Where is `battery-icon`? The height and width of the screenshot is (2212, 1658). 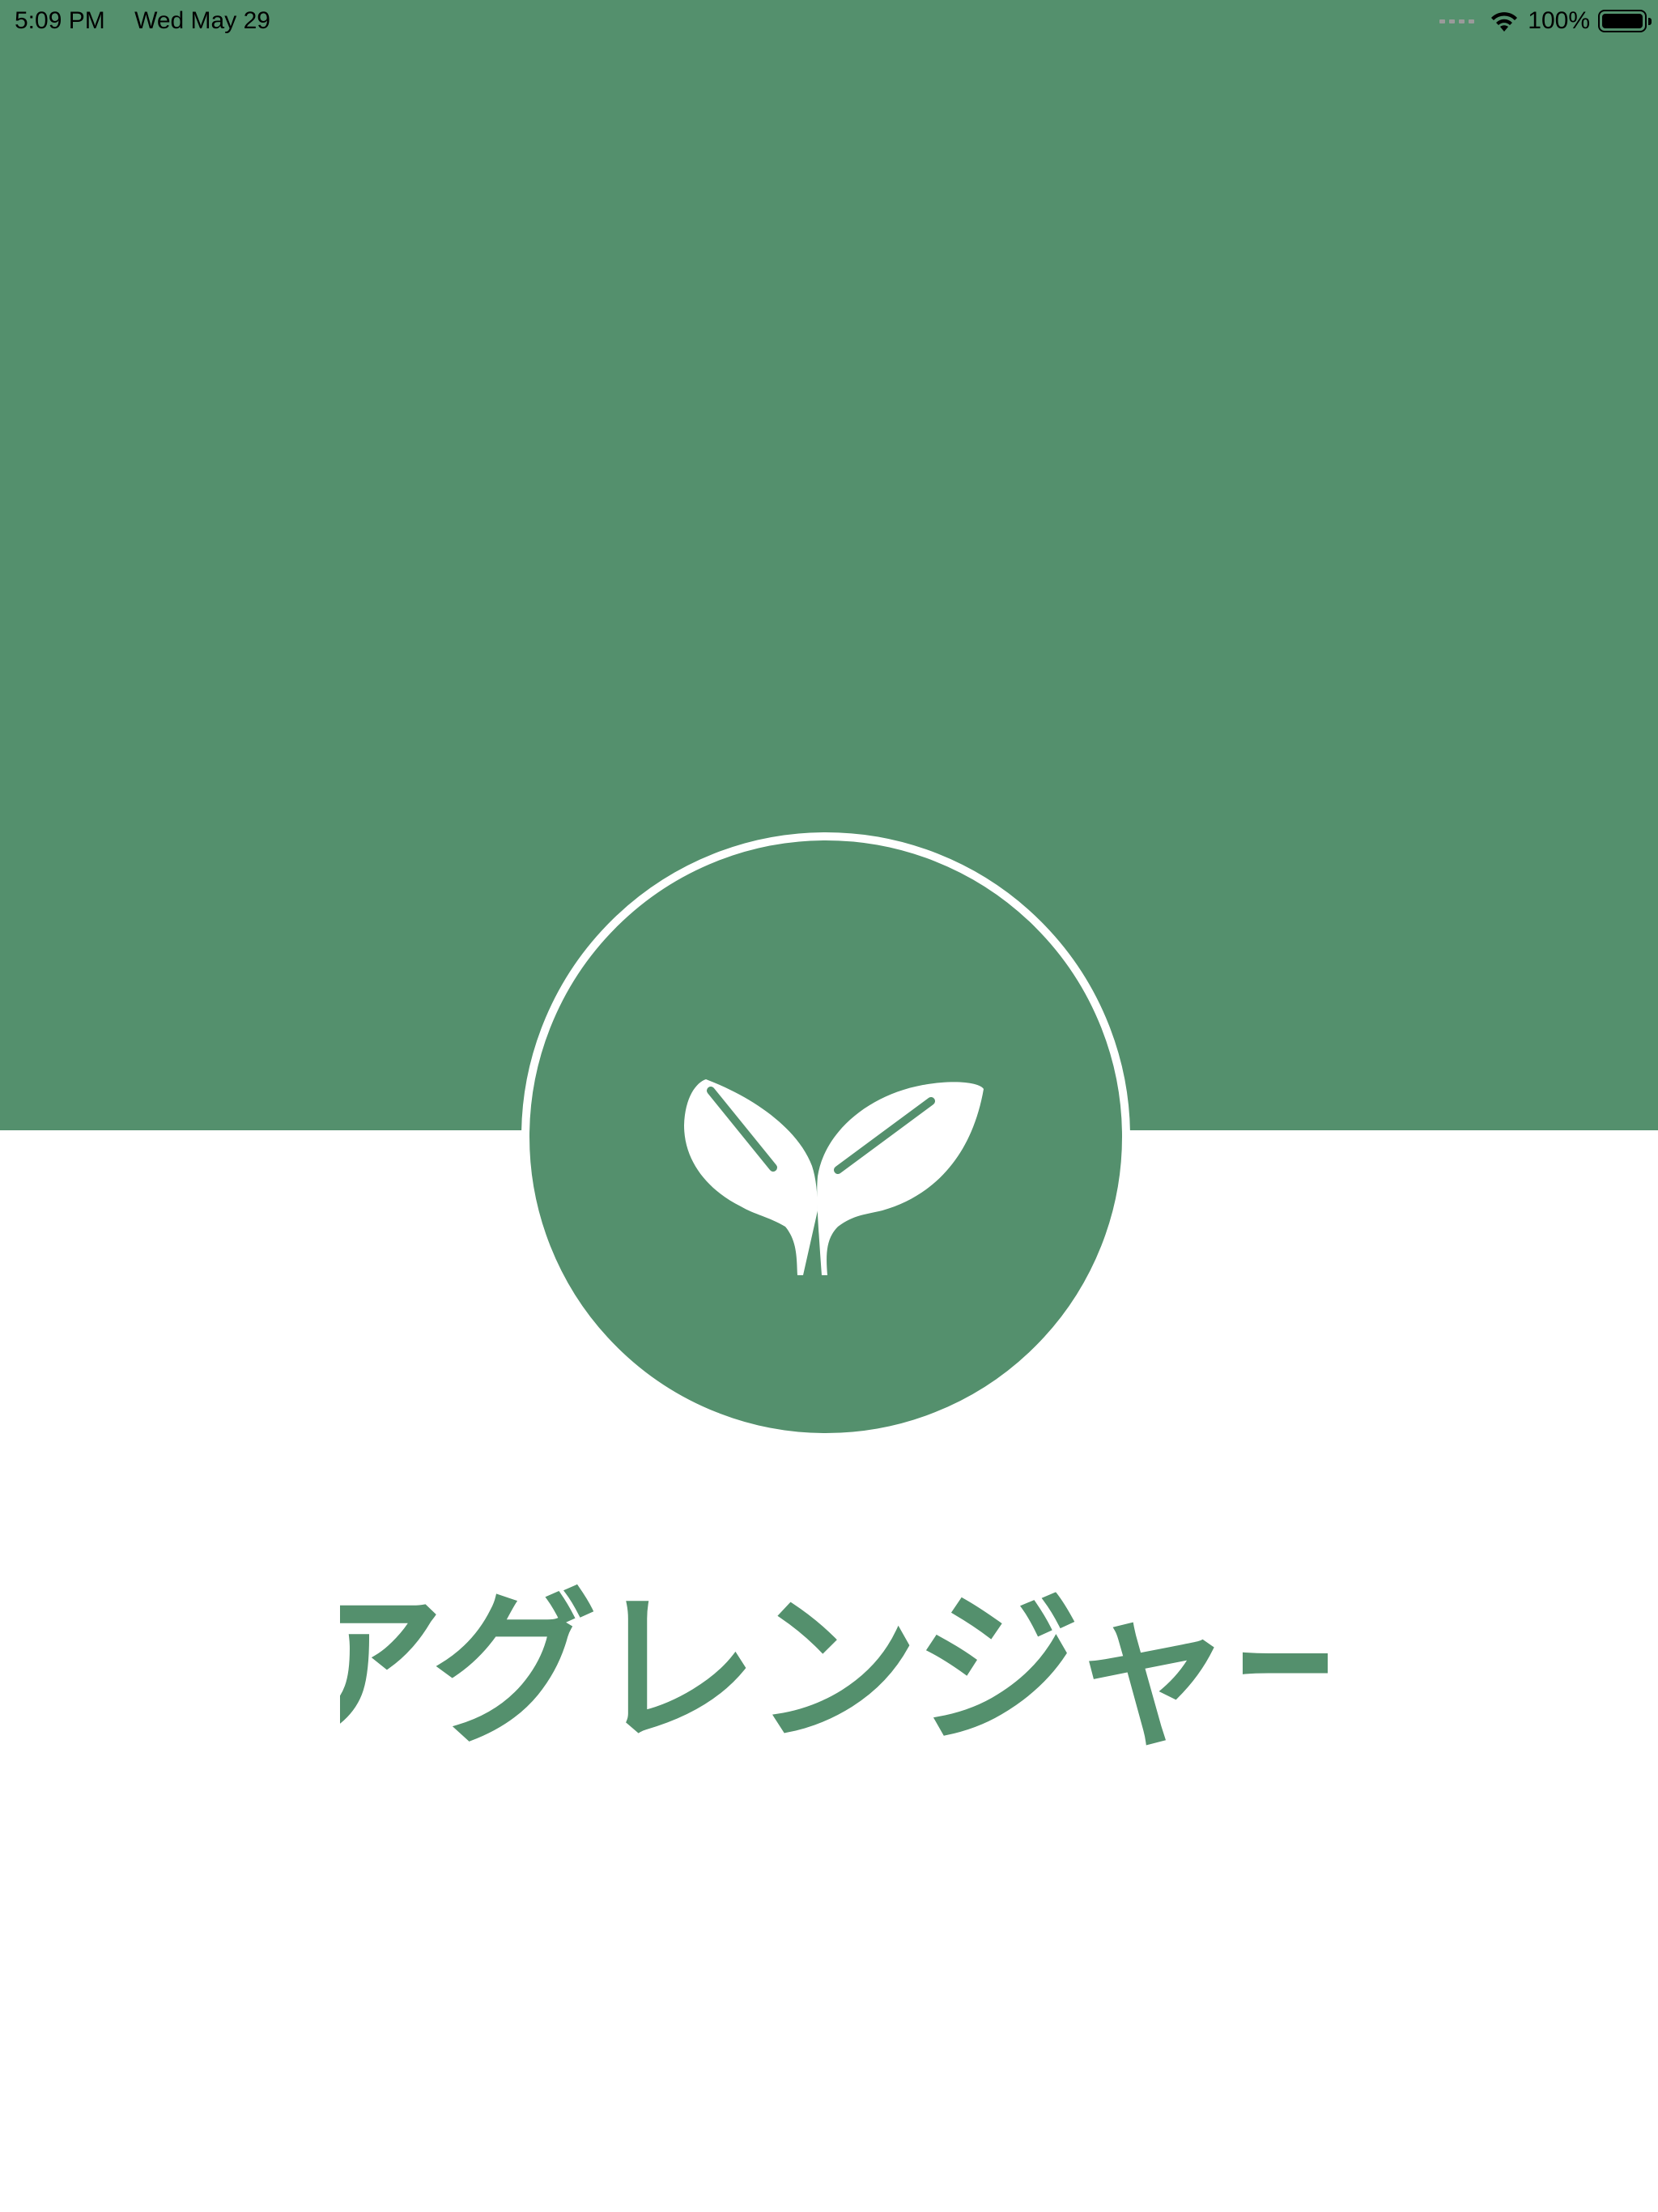
battery-icon is located at coordinates (1625, 21).